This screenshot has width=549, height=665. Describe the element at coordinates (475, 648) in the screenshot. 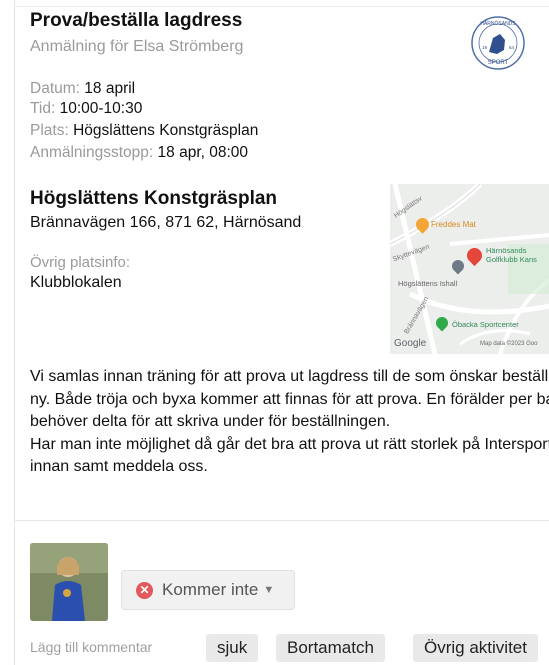

I see `quick-comment-other-activity: Övrig aktivitet` at that location.